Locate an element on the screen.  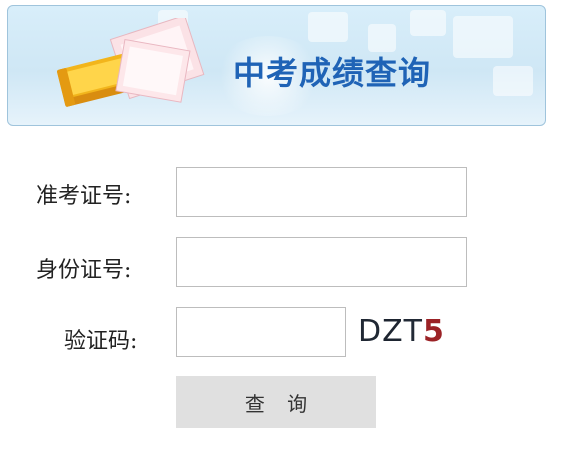
captcha-char: D is located at coordinates (370, 331).